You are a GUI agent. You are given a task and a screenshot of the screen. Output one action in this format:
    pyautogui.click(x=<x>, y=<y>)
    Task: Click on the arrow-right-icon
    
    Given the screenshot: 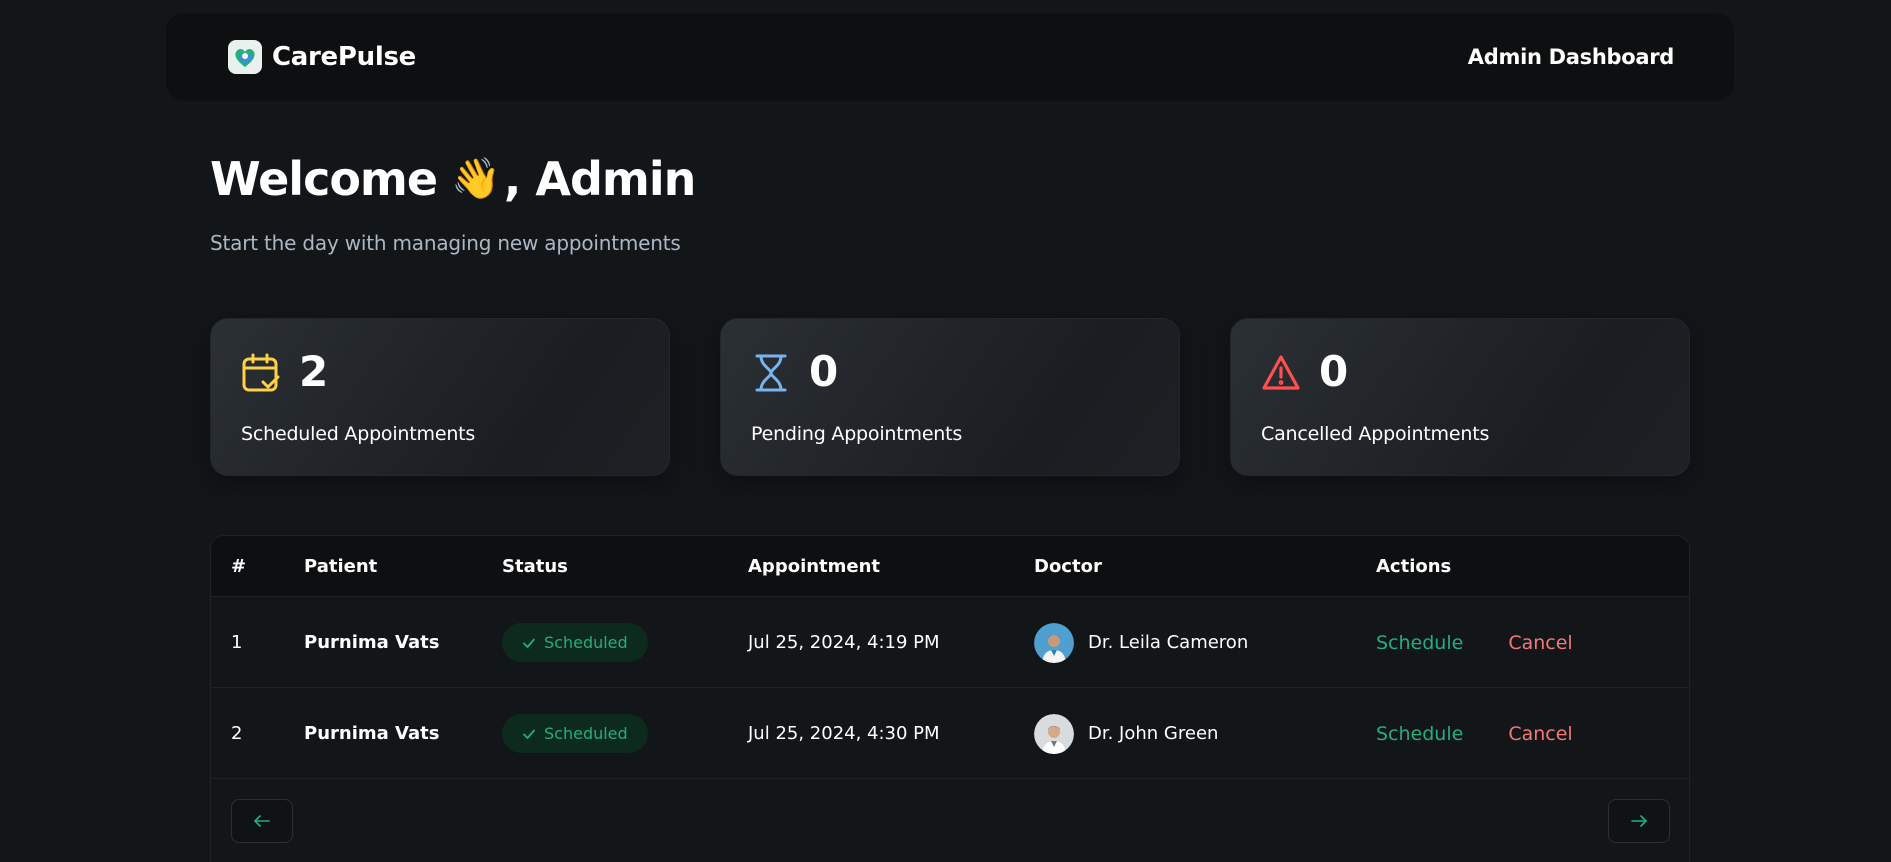 What is the action you would take?
    pyautogui.click(x=1639, y=821)
    